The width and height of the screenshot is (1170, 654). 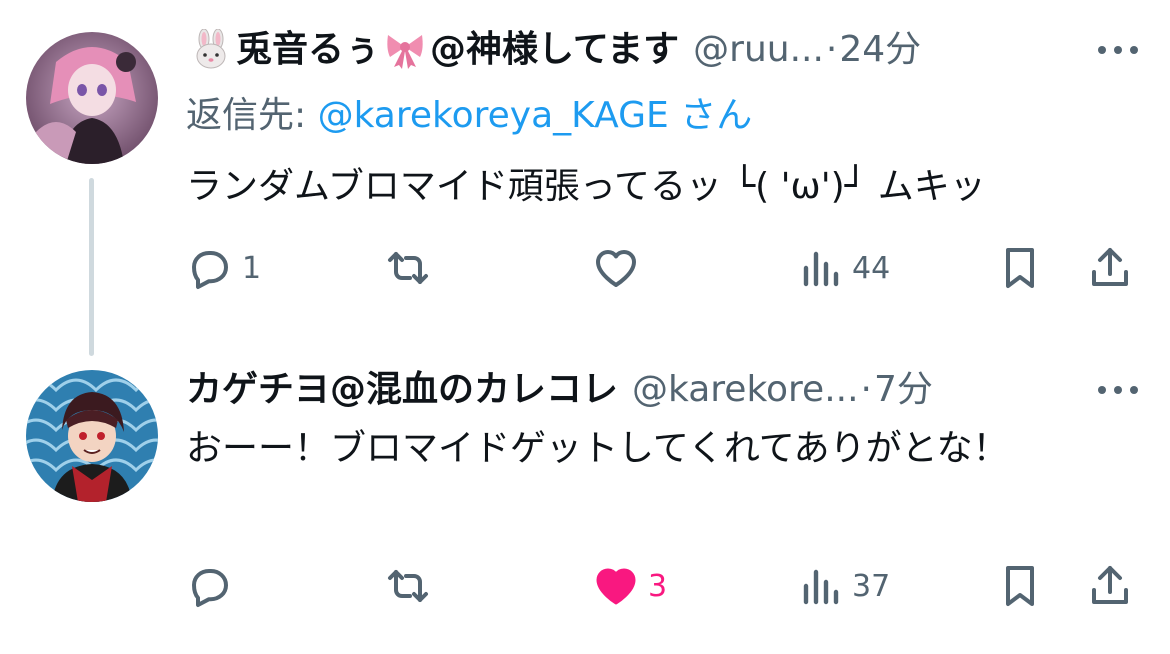 I want to click on tweet-actions: 1 44, so click(x=666, y=268).